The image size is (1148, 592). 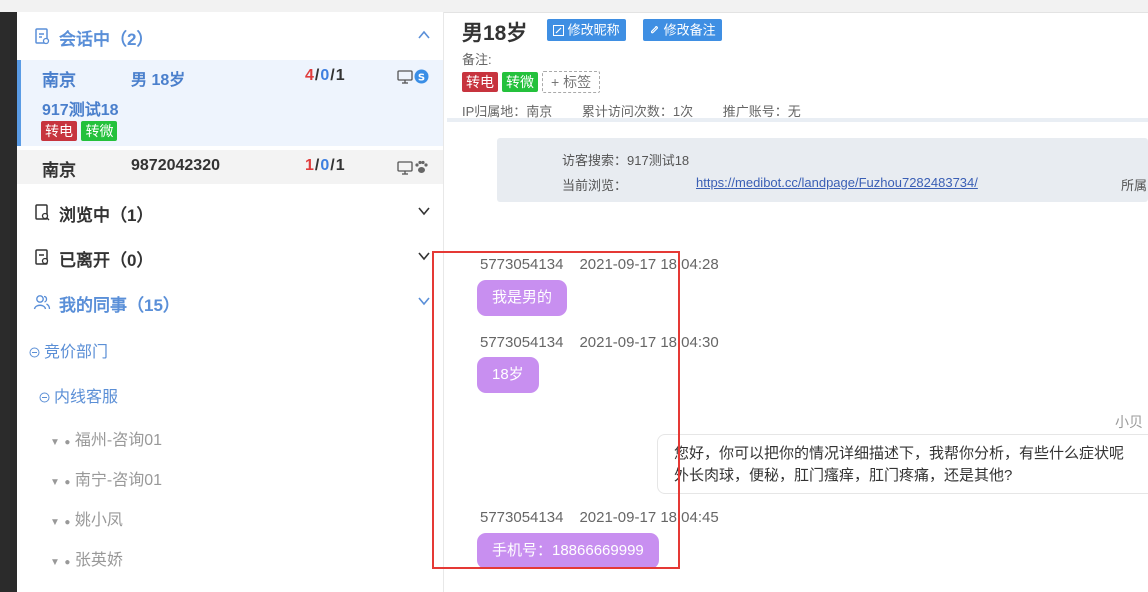 What do you see at coordinates (507, 111) in the screenshot?
I see `ip-location: IP归属地：南京` at bounding box center [507, 111].